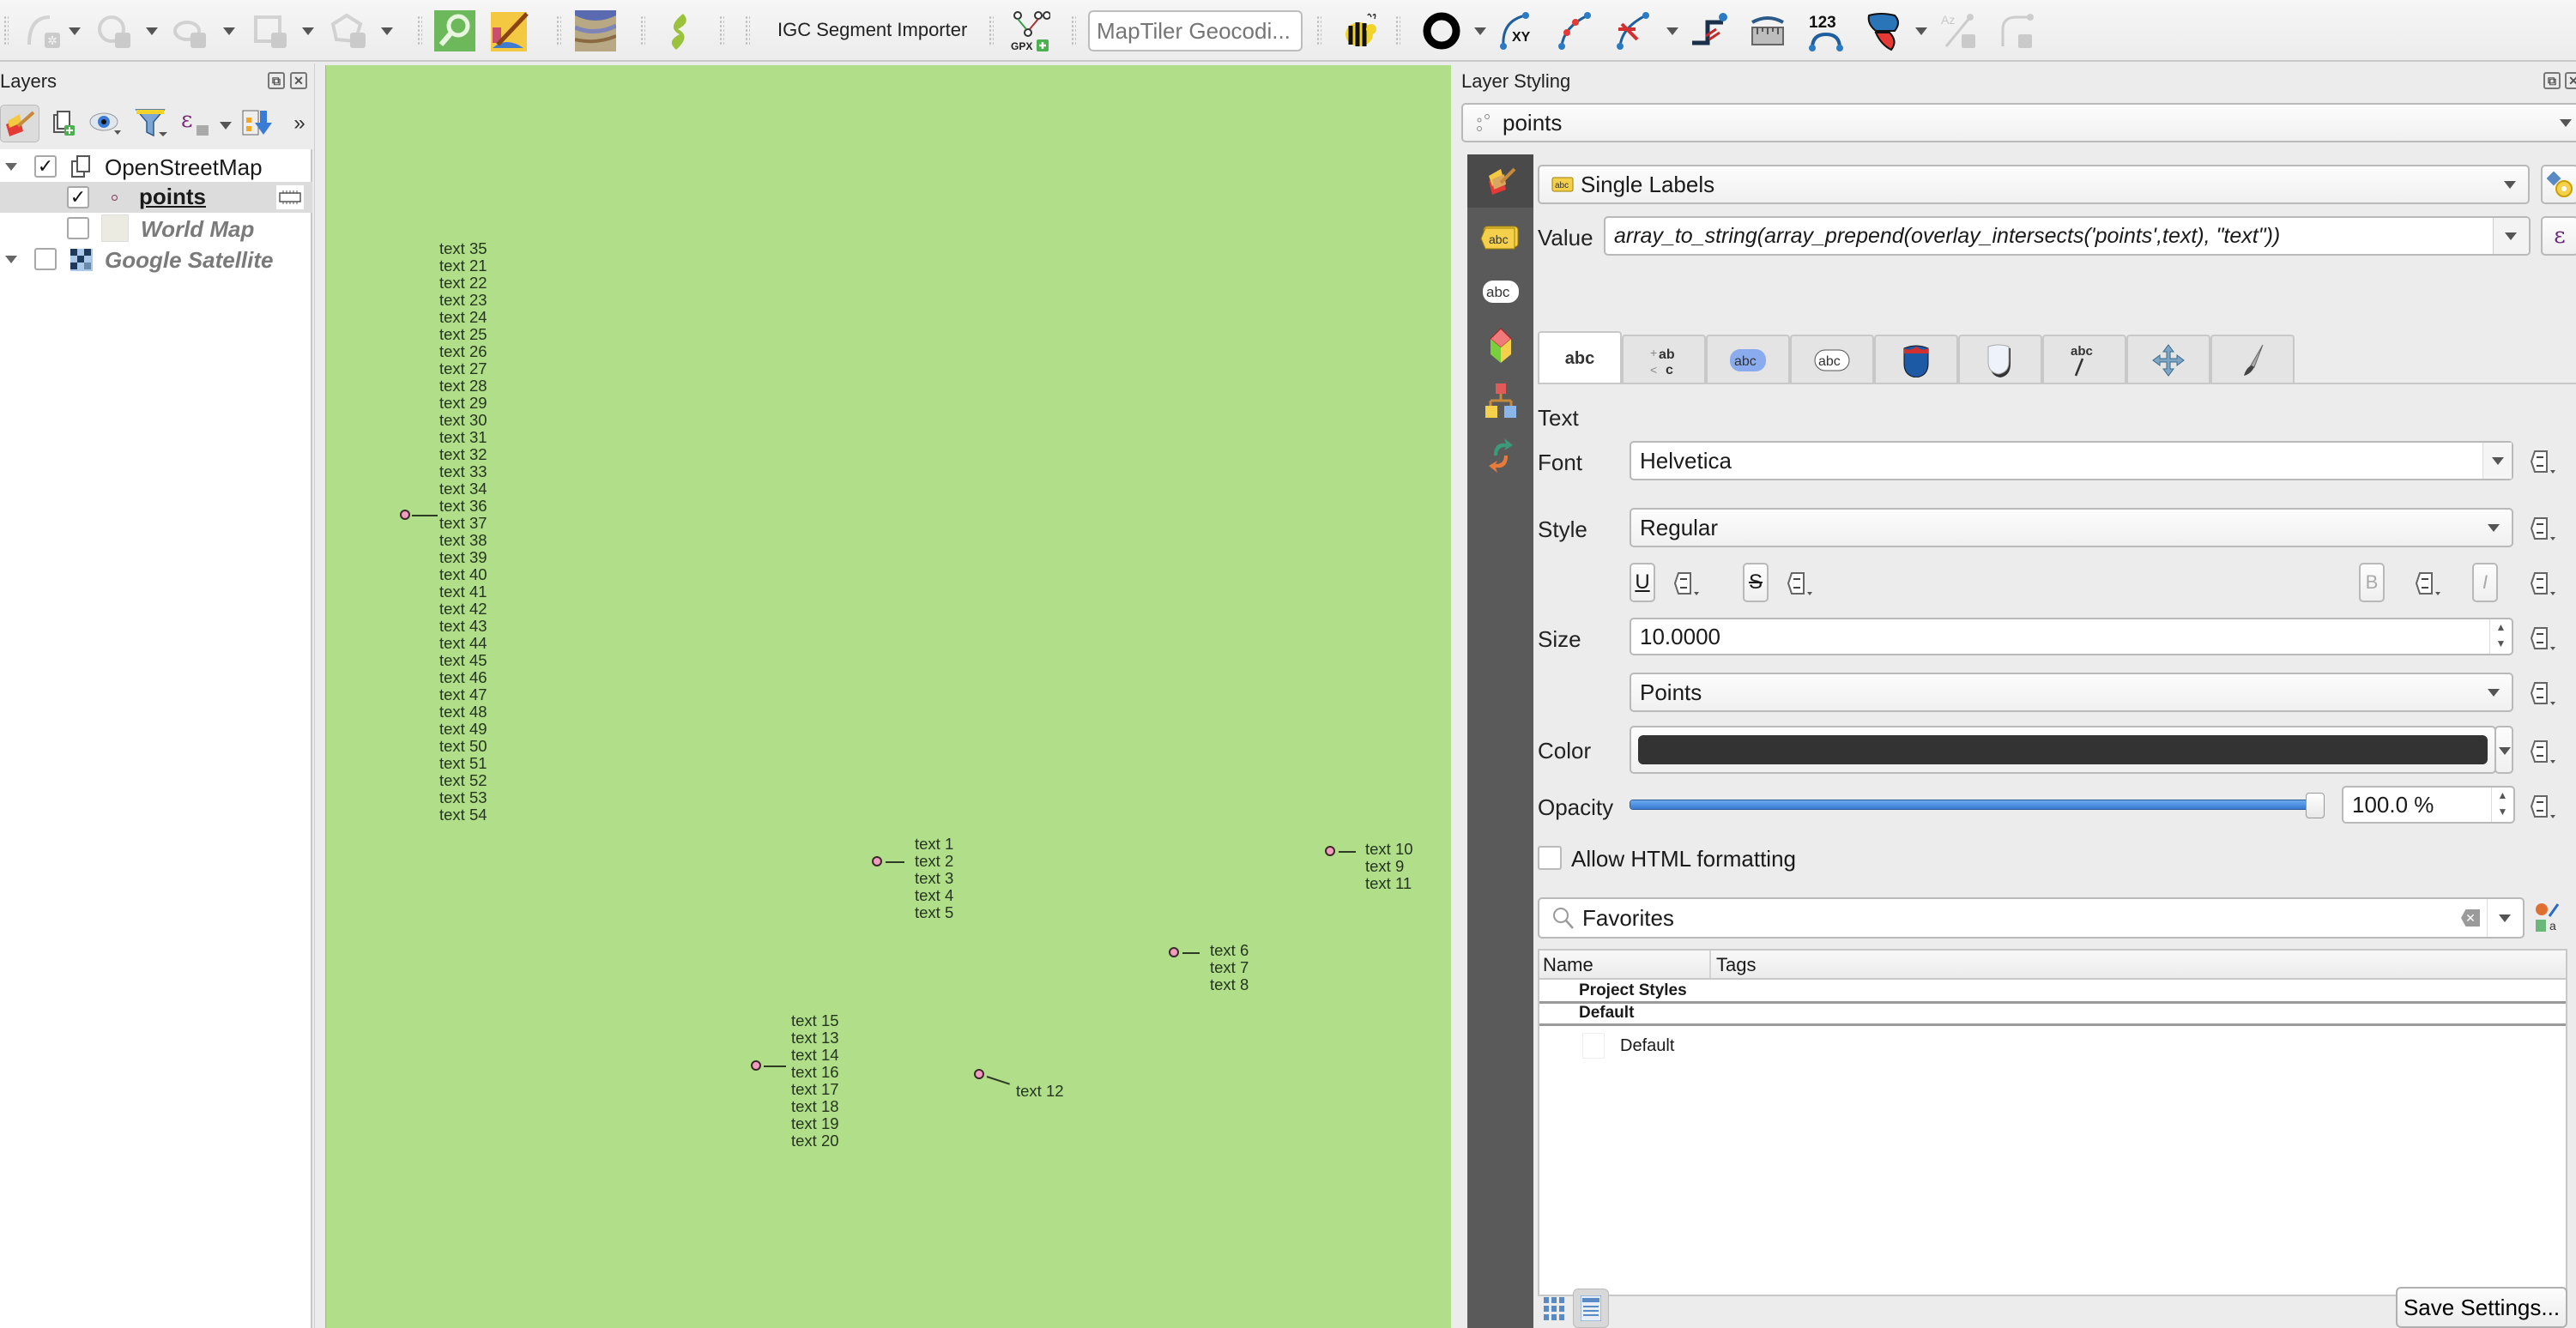  Describe the element at coordinates (156, 166) in the screenshot. I see `layer-tree-item-openstreetmap: ✓ OpenStreetMap` at that location.